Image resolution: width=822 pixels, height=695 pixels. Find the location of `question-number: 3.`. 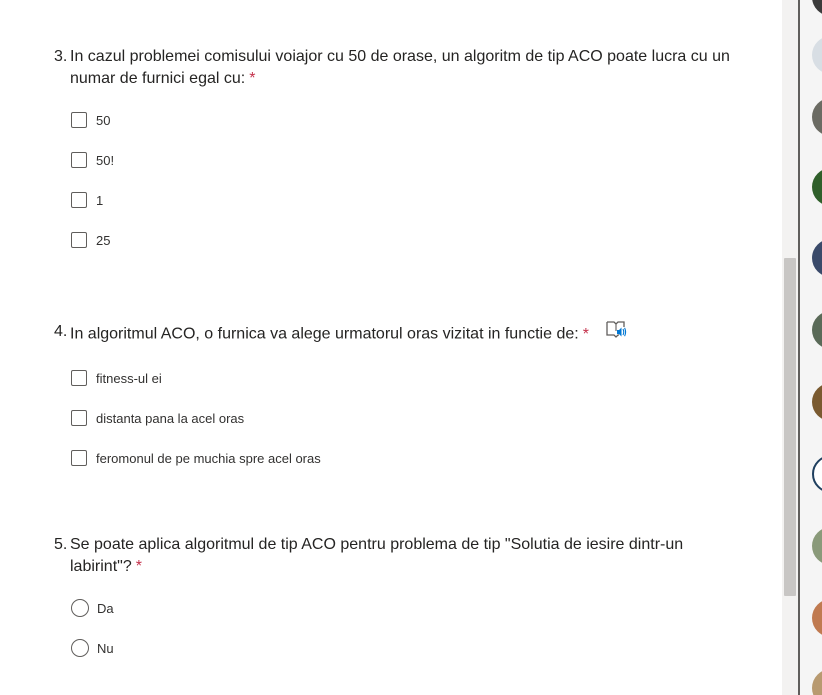

question-number: 3. is located at coordinates (61, 56).